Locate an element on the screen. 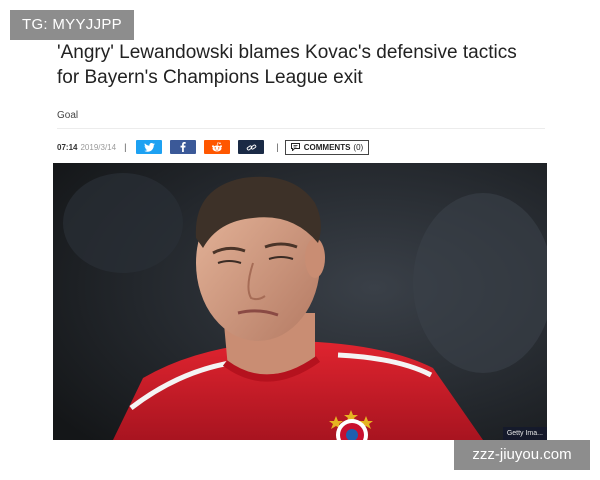 Image resolution: width=600 pixels, height=480 pixels. article-meta-bar: 07:14 2019/3/14 | | COMMENTS (0) is located at coordinates (302, 147).